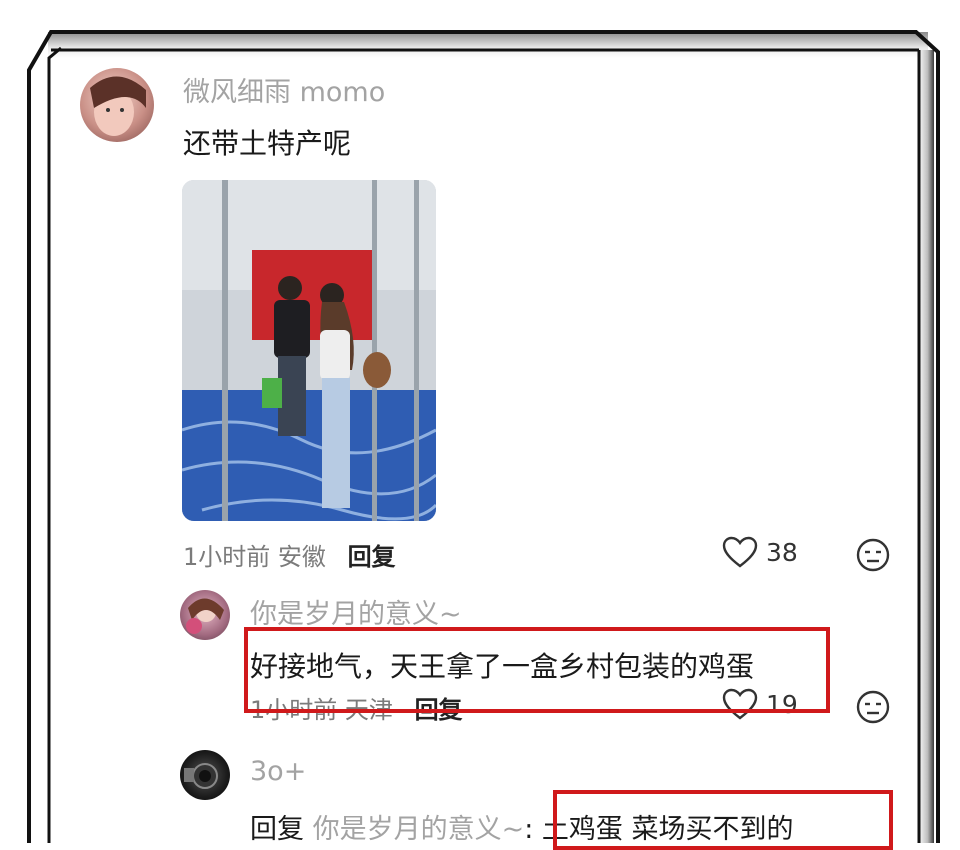 The image size is (960, 850). What do you see at coordinates (205, 615) in the screenshot?
I see `avatar-reply1` at bounding box center [205, 615].